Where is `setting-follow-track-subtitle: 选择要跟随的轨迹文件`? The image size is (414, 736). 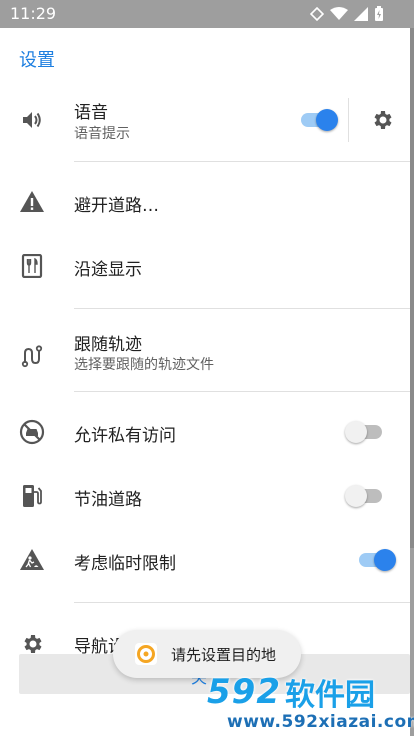
setting-follow-track-subtitle: 选择要跟随的轨迹文件 is located at coordinates (144, 365).